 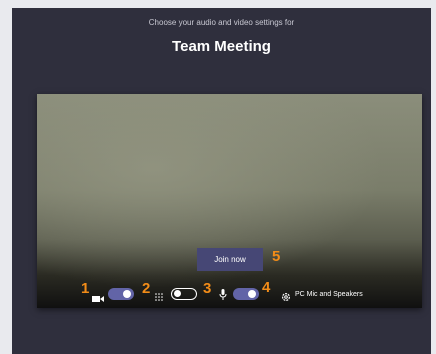 I want to click on microphone-icon, so click(x=223, y=296).